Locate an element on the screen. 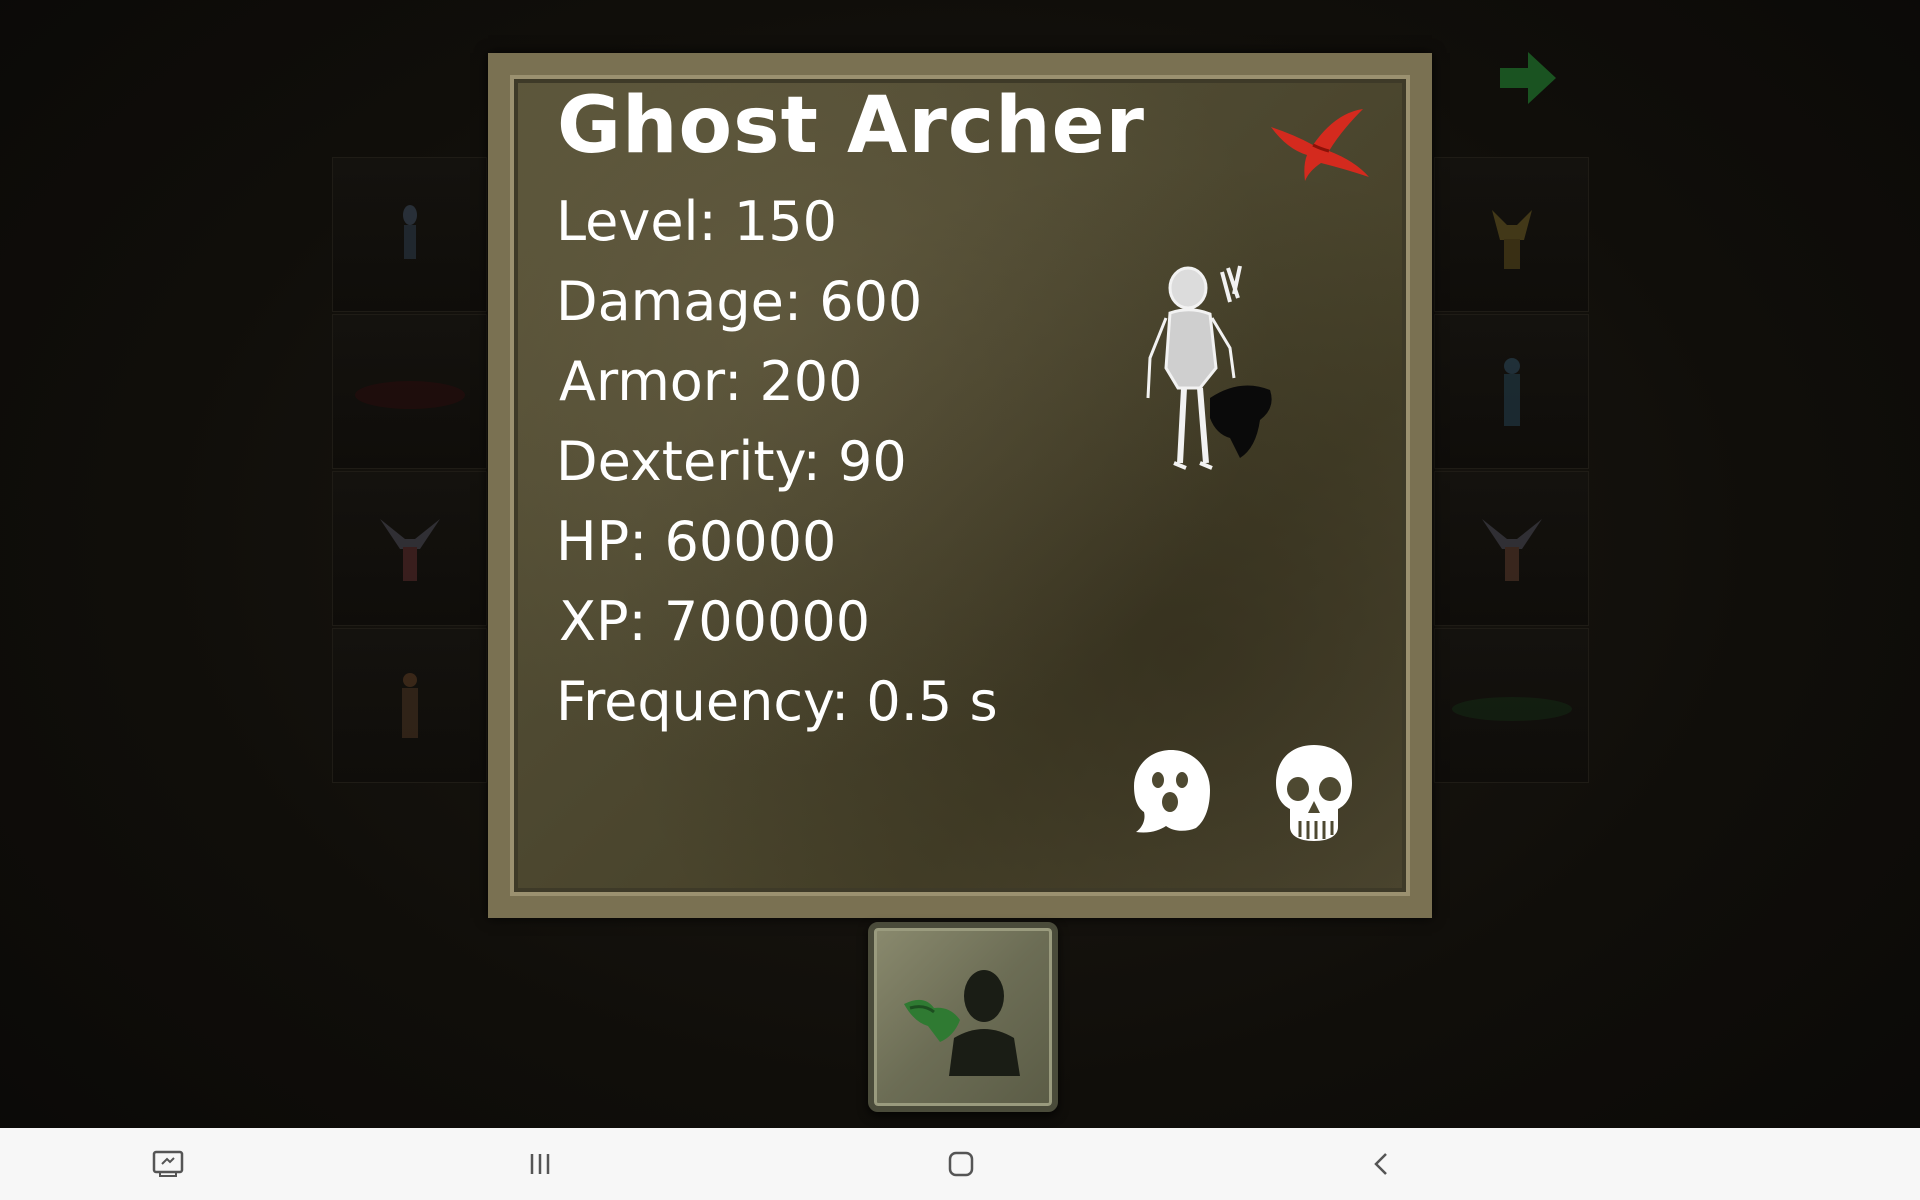  stat-damage: Damage: 600 is located at coordinates (739, 301).